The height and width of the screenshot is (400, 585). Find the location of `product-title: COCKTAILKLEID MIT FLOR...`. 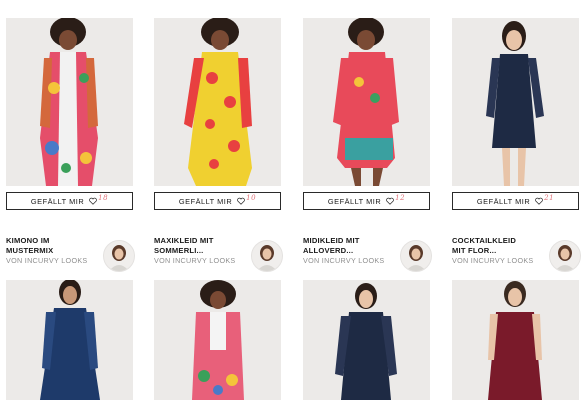

product-title: COCKTAILKLEID MIT FLOR... is located at coordinates (497, 246).